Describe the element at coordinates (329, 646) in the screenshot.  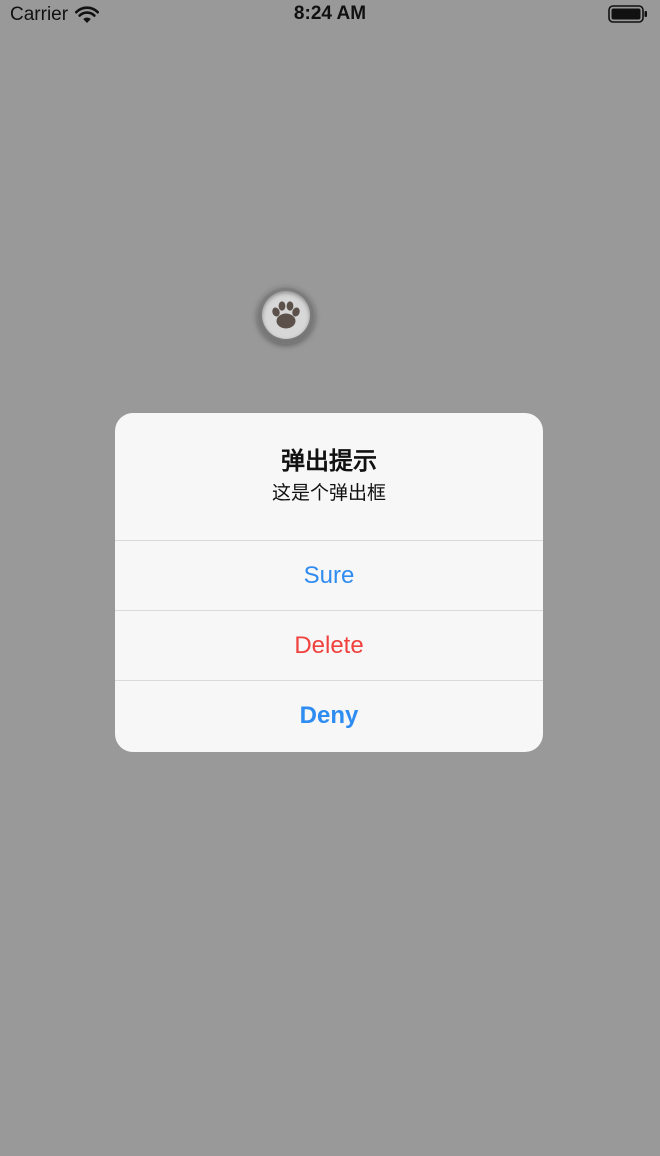
I see `delete-button: Delete` at that location.